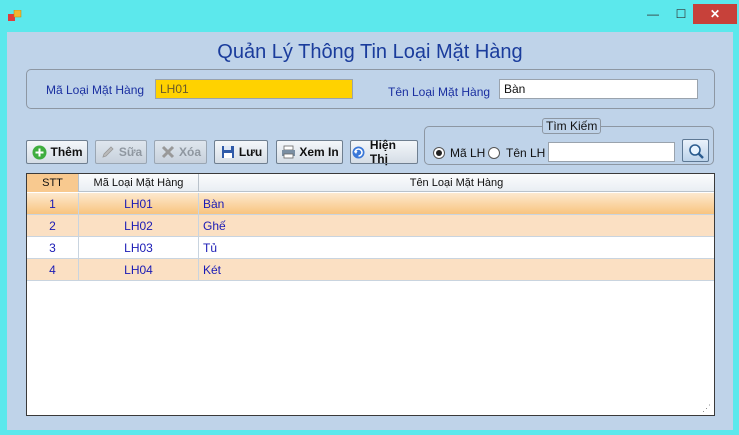 The height and width of the screenshot is (435, 739). Describe the element at coordinates (715, 14) in the screenshot. I see `close-button: ✕` at that location.